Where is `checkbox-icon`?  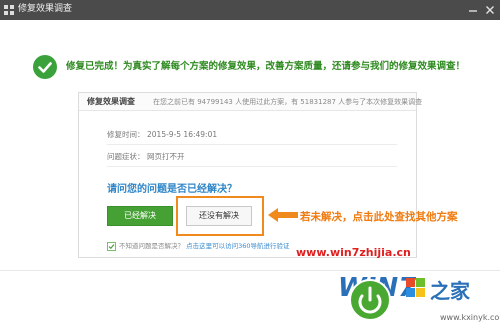 checkbox-icon is located at coordinates (111, 246).